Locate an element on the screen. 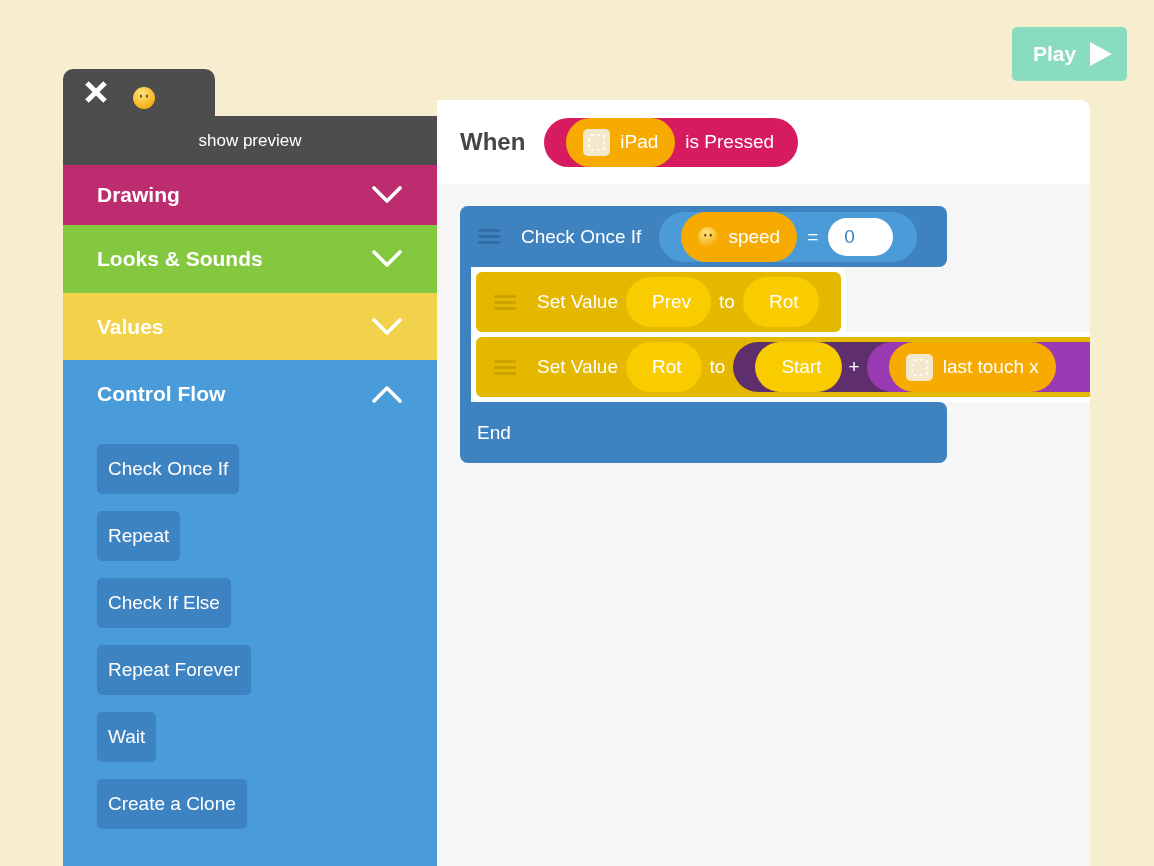  event-label: is Pressed is located at coordinates (730, 142).